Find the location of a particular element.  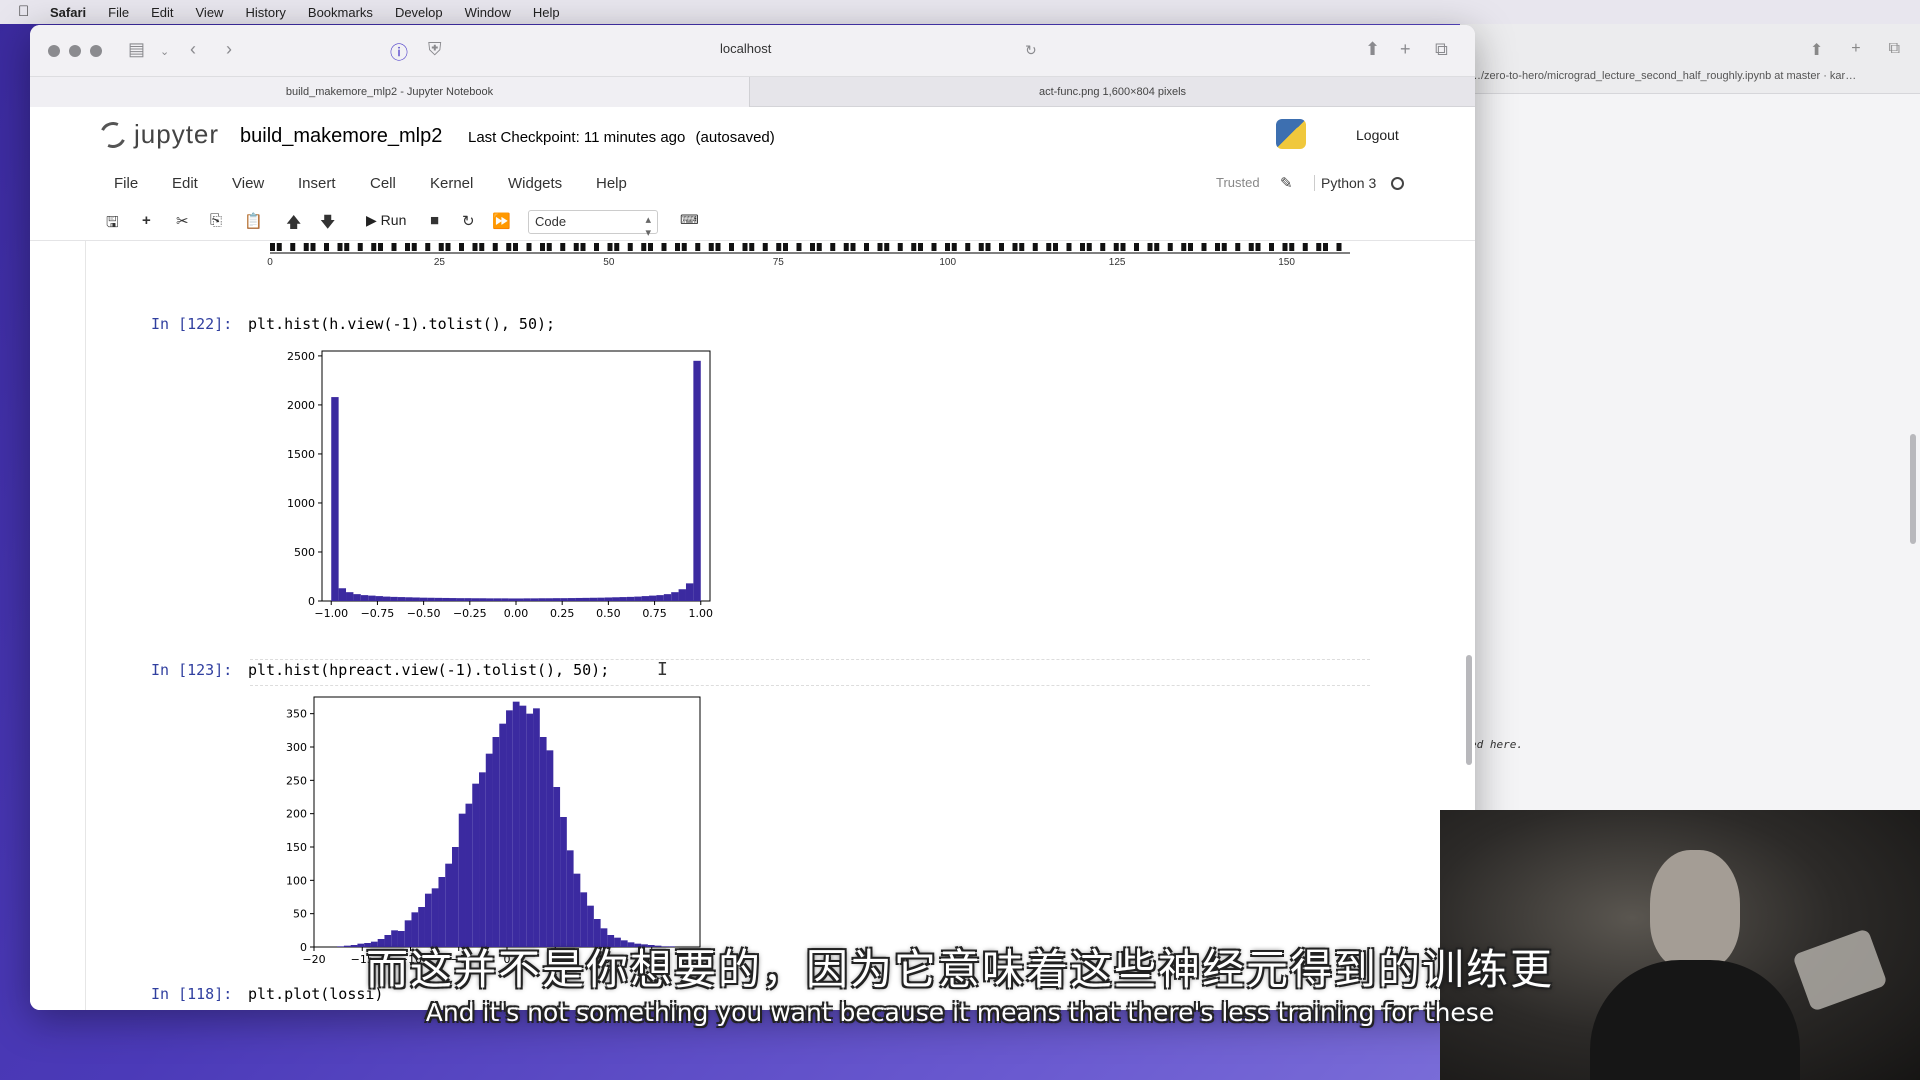

nb-menu-kernel: Kernel is located at coordinates (451, 183).